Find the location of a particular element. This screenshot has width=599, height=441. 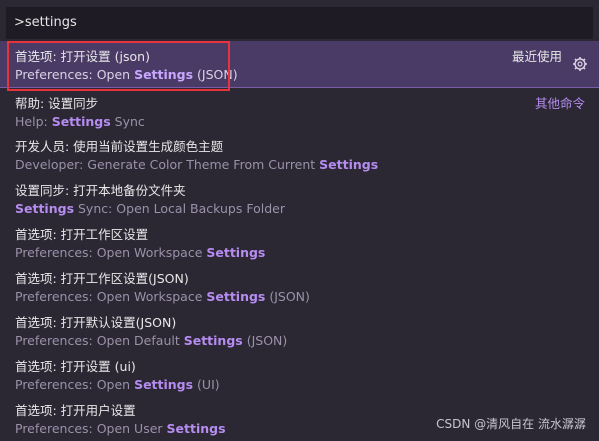

command-label-en: Help: Settings Sync is located at coordinates (80, 121).